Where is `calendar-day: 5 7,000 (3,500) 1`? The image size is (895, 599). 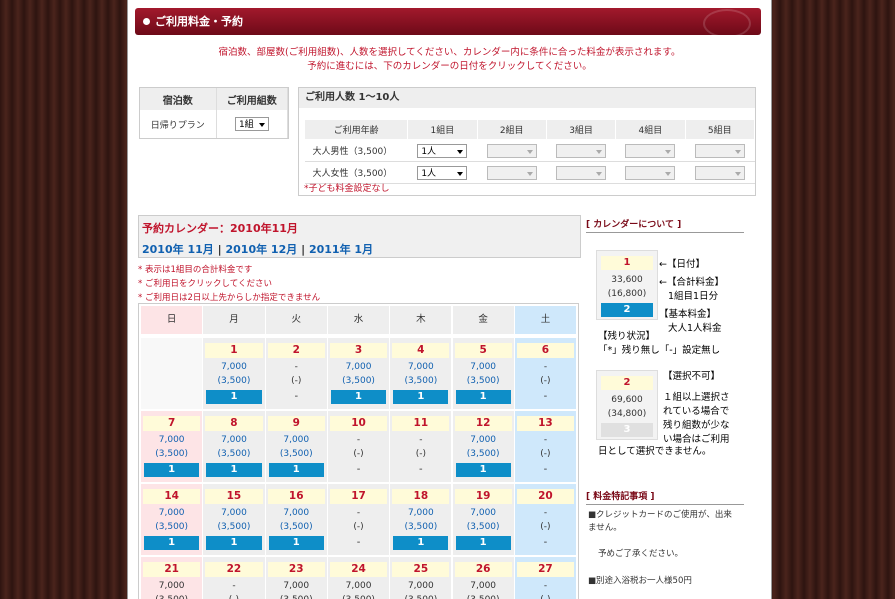 calendar-day: 5 7,000 (3,500) 1 is located at coordinates (483, 373).